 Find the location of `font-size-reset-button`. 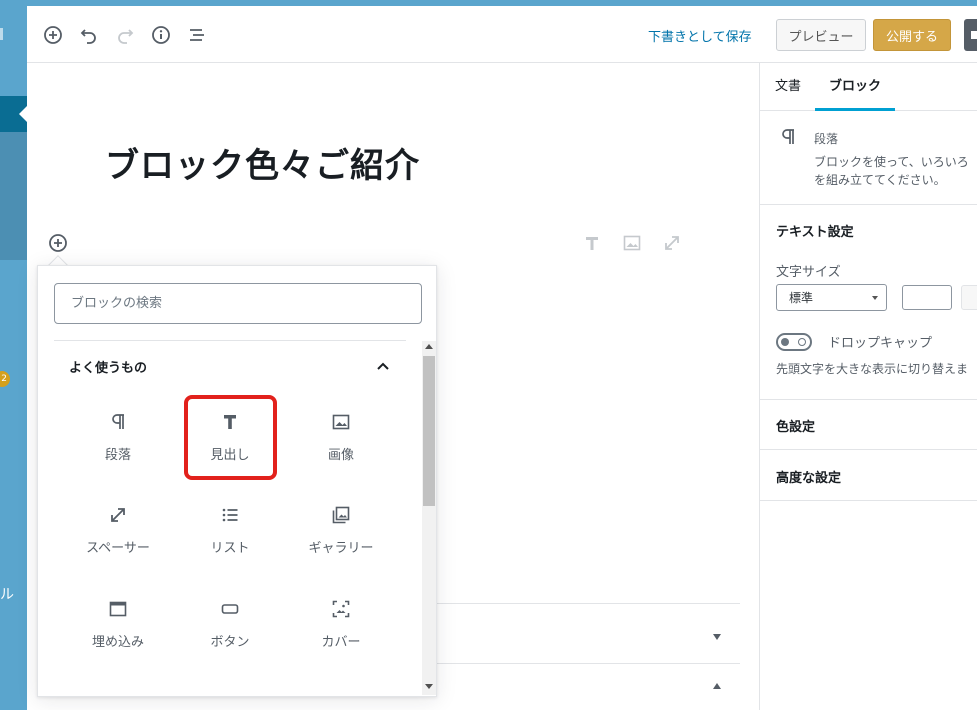

font-size-reset-button is located at coordinates (969, 297).